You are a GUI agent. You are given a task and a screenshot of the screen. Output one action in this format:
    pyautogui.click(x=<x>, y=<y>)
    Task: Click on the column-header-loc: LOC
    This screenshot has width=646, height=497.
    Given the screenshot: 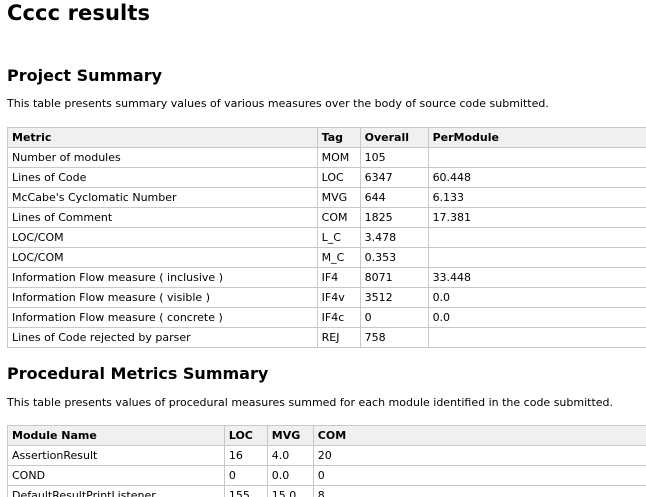 What is the action you would take?
    pyautogui.click(x=245, y=435)
    